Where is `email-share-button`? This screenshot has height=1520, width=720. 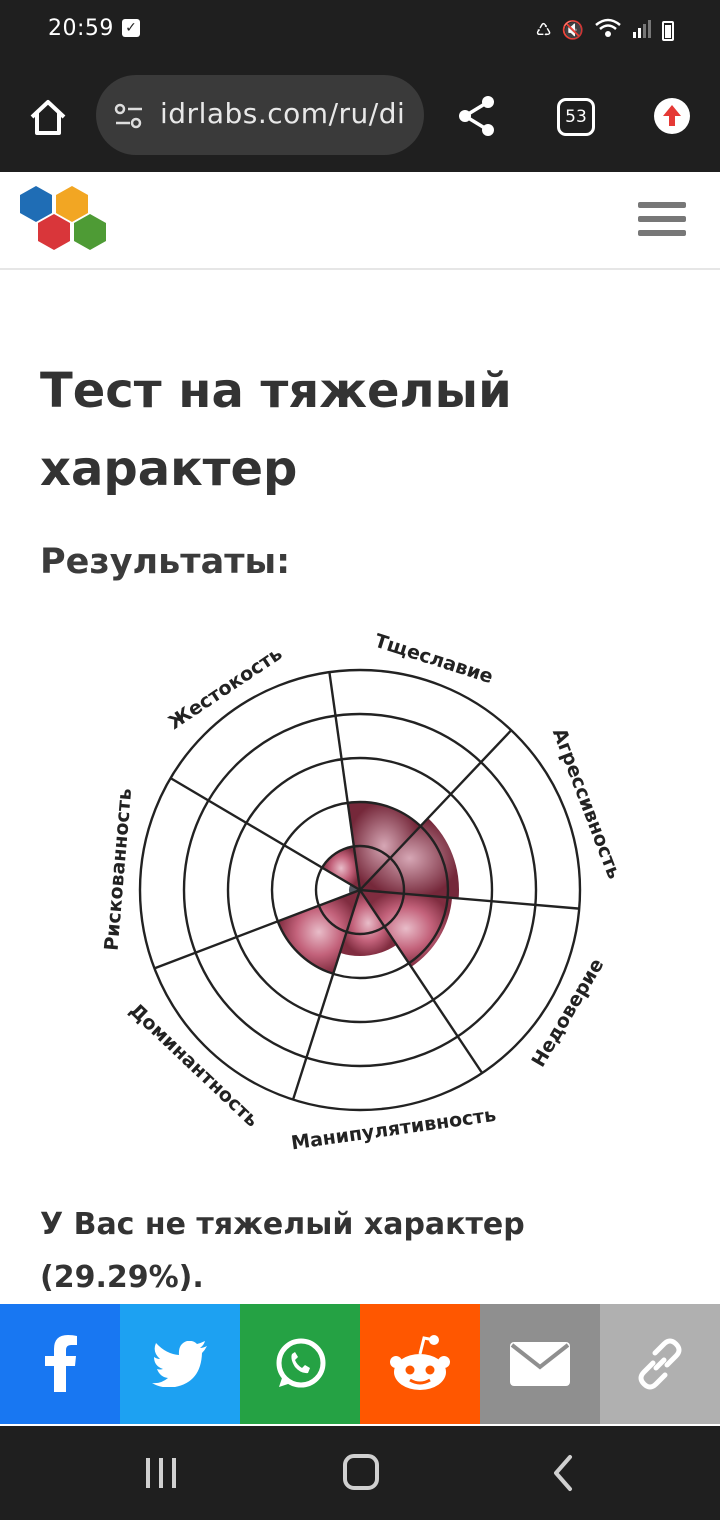 email-share-button is located at coordinates (540, 1364).